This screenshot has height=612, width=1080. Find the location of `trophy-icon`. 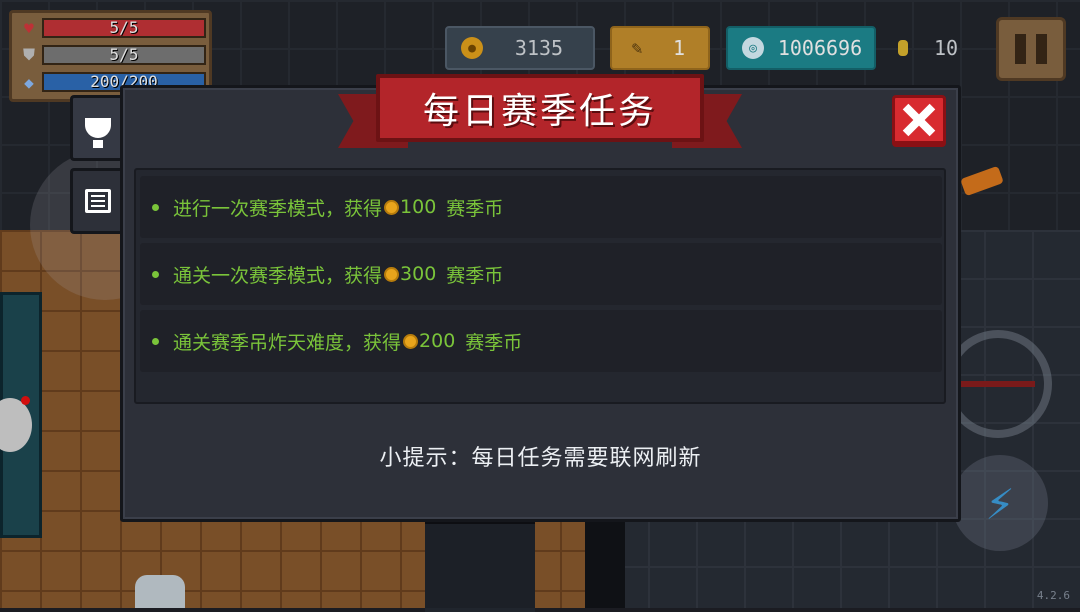

trophy-icon is located at coordinates (97, 133).